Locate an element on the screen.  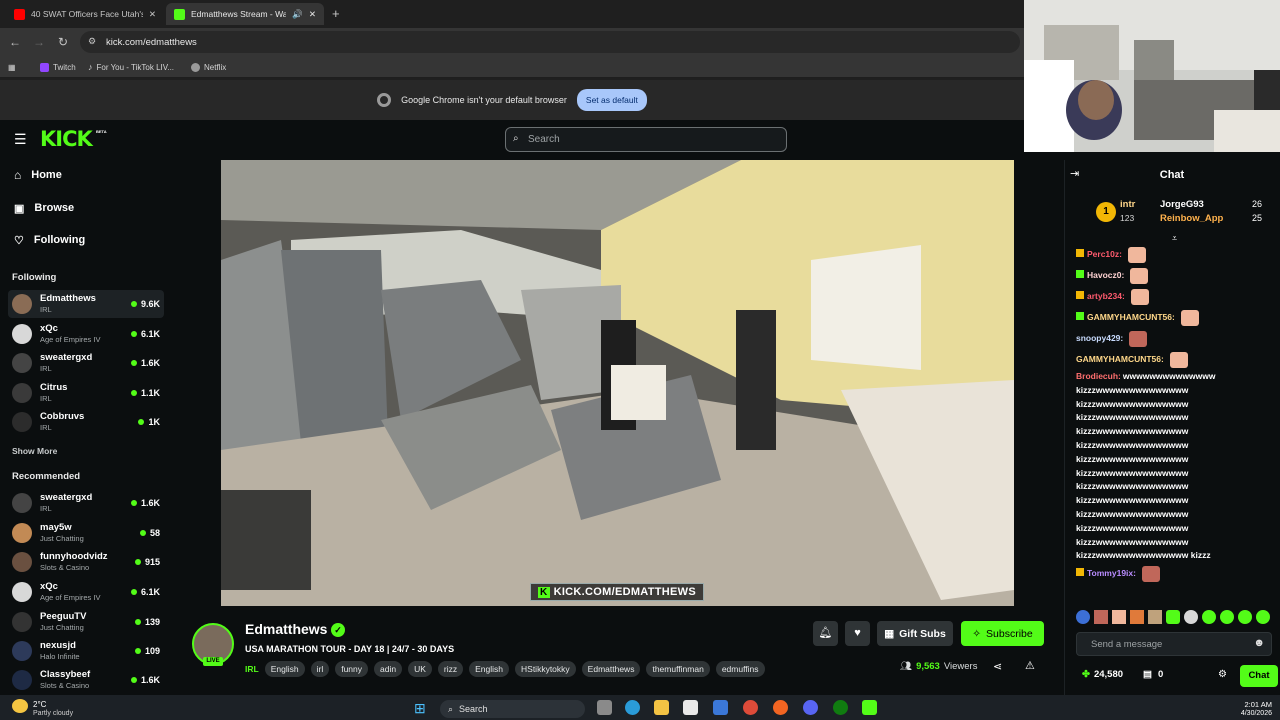
tag: rizz is located at coordinates (450, 669).